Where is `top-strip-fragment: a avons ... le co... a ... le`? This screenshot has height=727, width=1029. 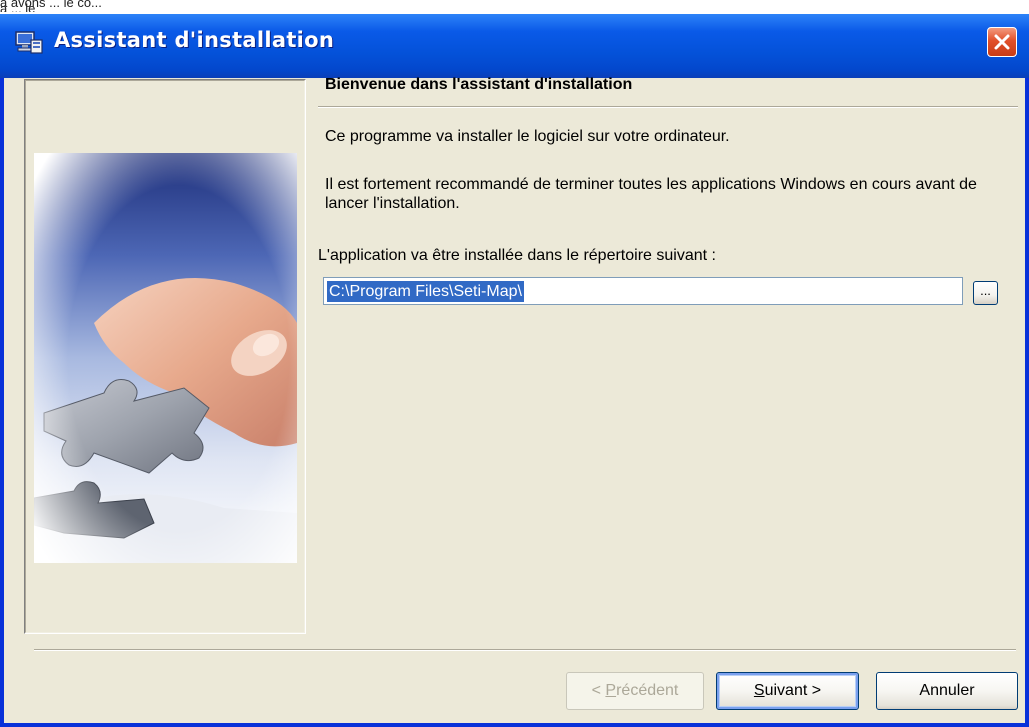
top-strip-fragment: a avons ... le co... a ... le is located at coordinates (51, 6).